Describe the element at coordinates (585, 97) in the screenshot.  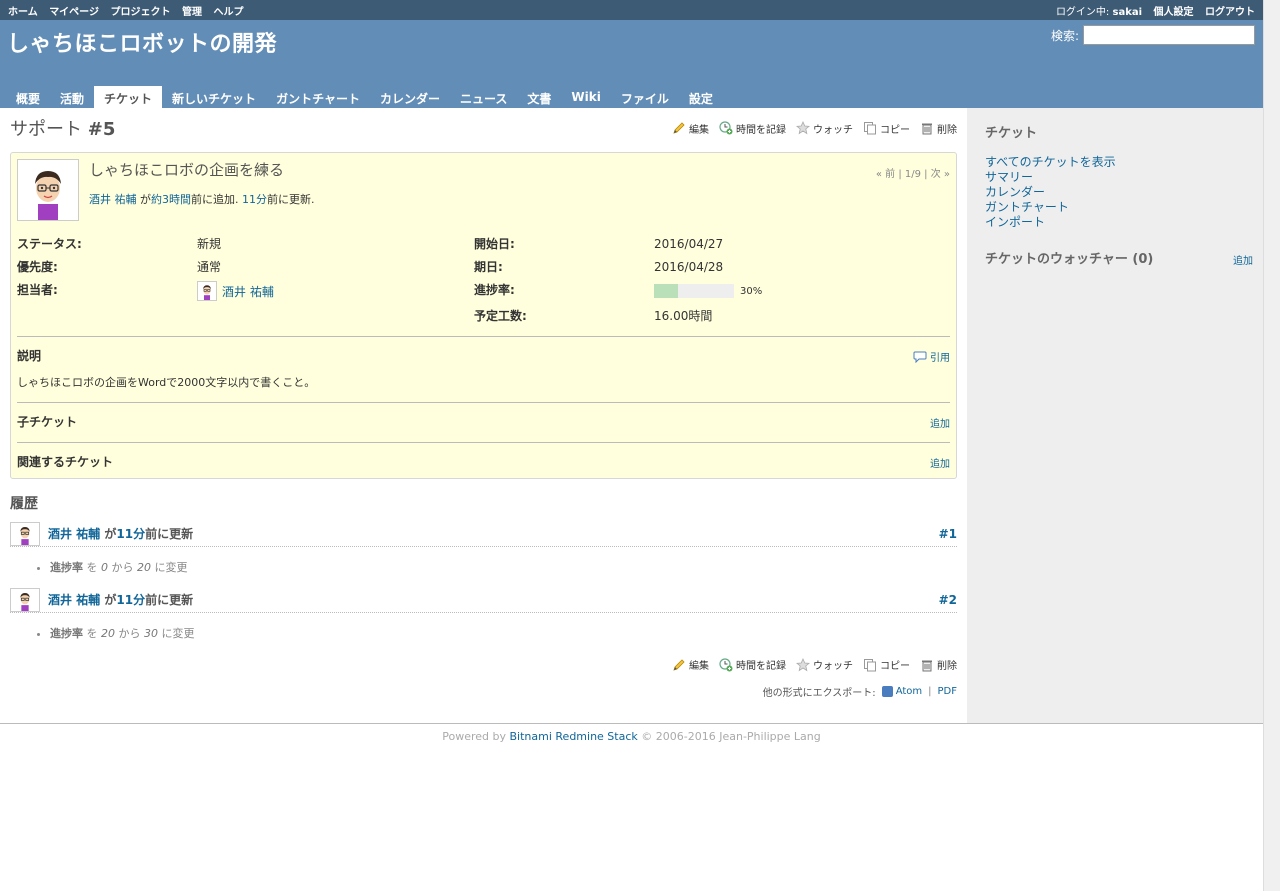
I see `tab-wiki: Wiki` at that location.